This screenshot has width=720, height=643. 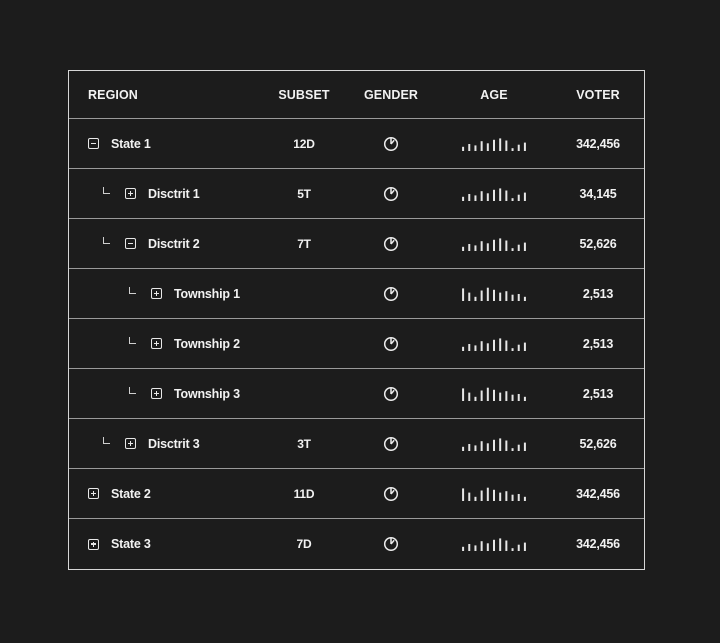 I want to click on column-header-region: REGION, so click(x=113, y=94).